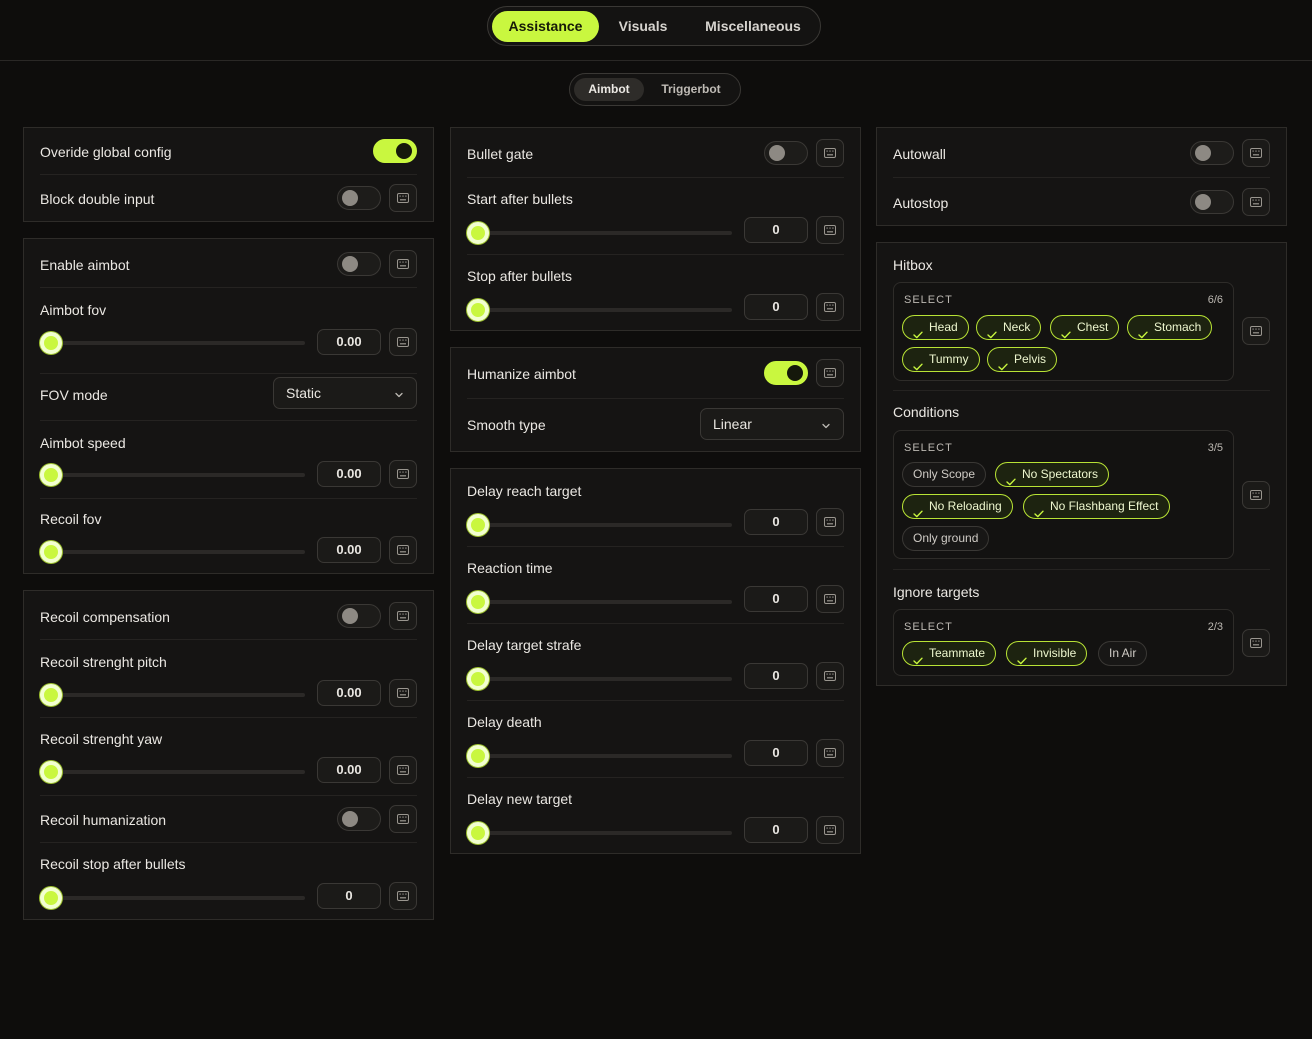 This screenshot has height=1039, width=1312. I want to click on chip-label: Invisible, so click(1055, 653).